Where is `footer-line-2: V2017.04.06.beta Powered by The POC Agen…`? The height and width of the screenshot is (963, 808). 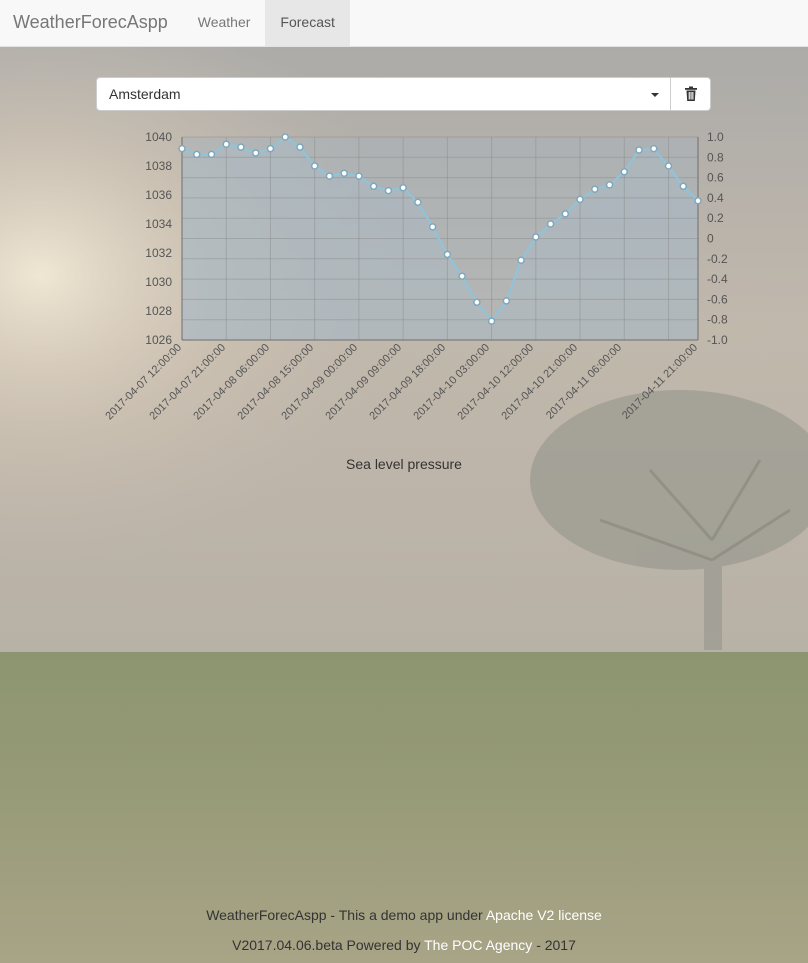 footer-line-2: V2017.04.06.beta Powered by The POC Agen… is located at coordinates (404, 945).